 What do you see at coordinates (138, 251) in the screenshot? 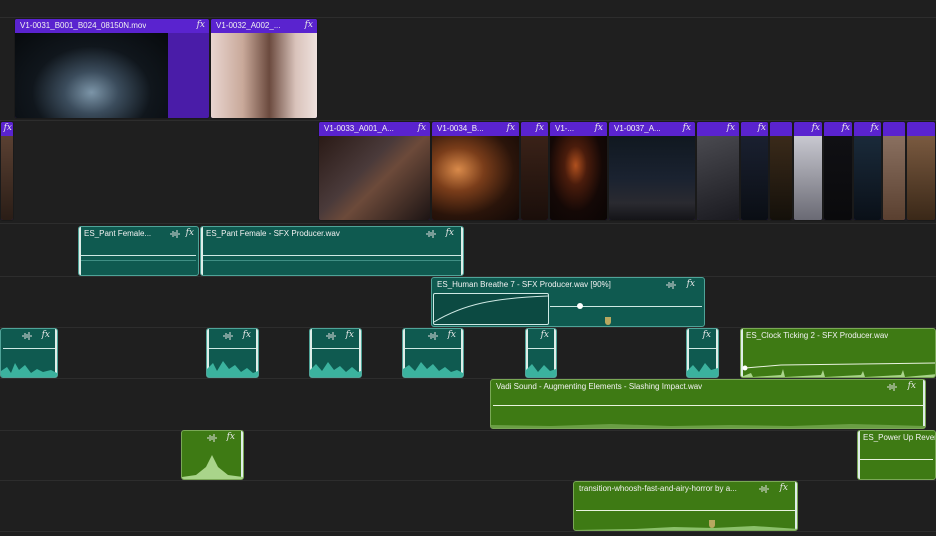
I see `audio-clip-pant-female-1: ES_Pant Female... fx` at bounding box center [138, 251].